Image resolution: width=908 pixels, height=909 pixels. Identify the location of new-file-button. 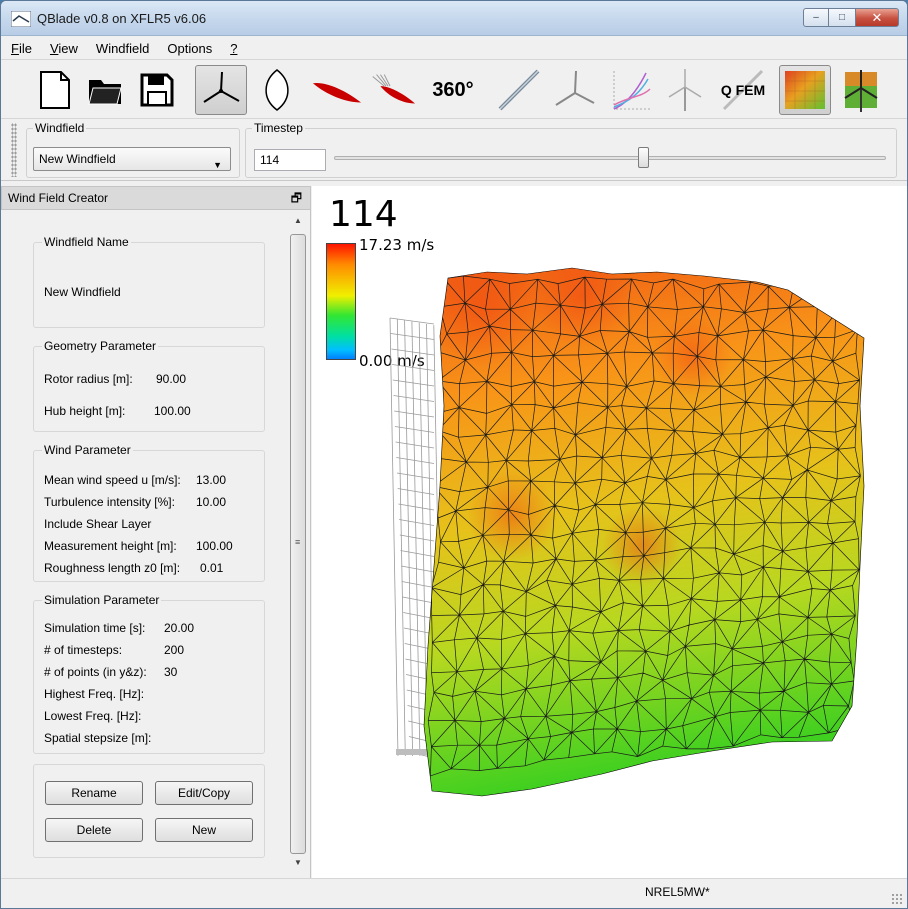
(55, 90).